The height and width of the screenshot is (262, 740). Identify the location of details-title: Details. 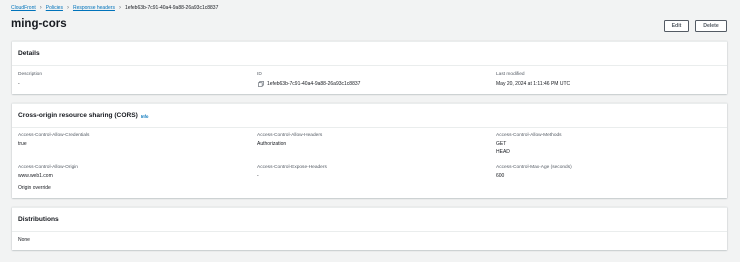
(29, 53).